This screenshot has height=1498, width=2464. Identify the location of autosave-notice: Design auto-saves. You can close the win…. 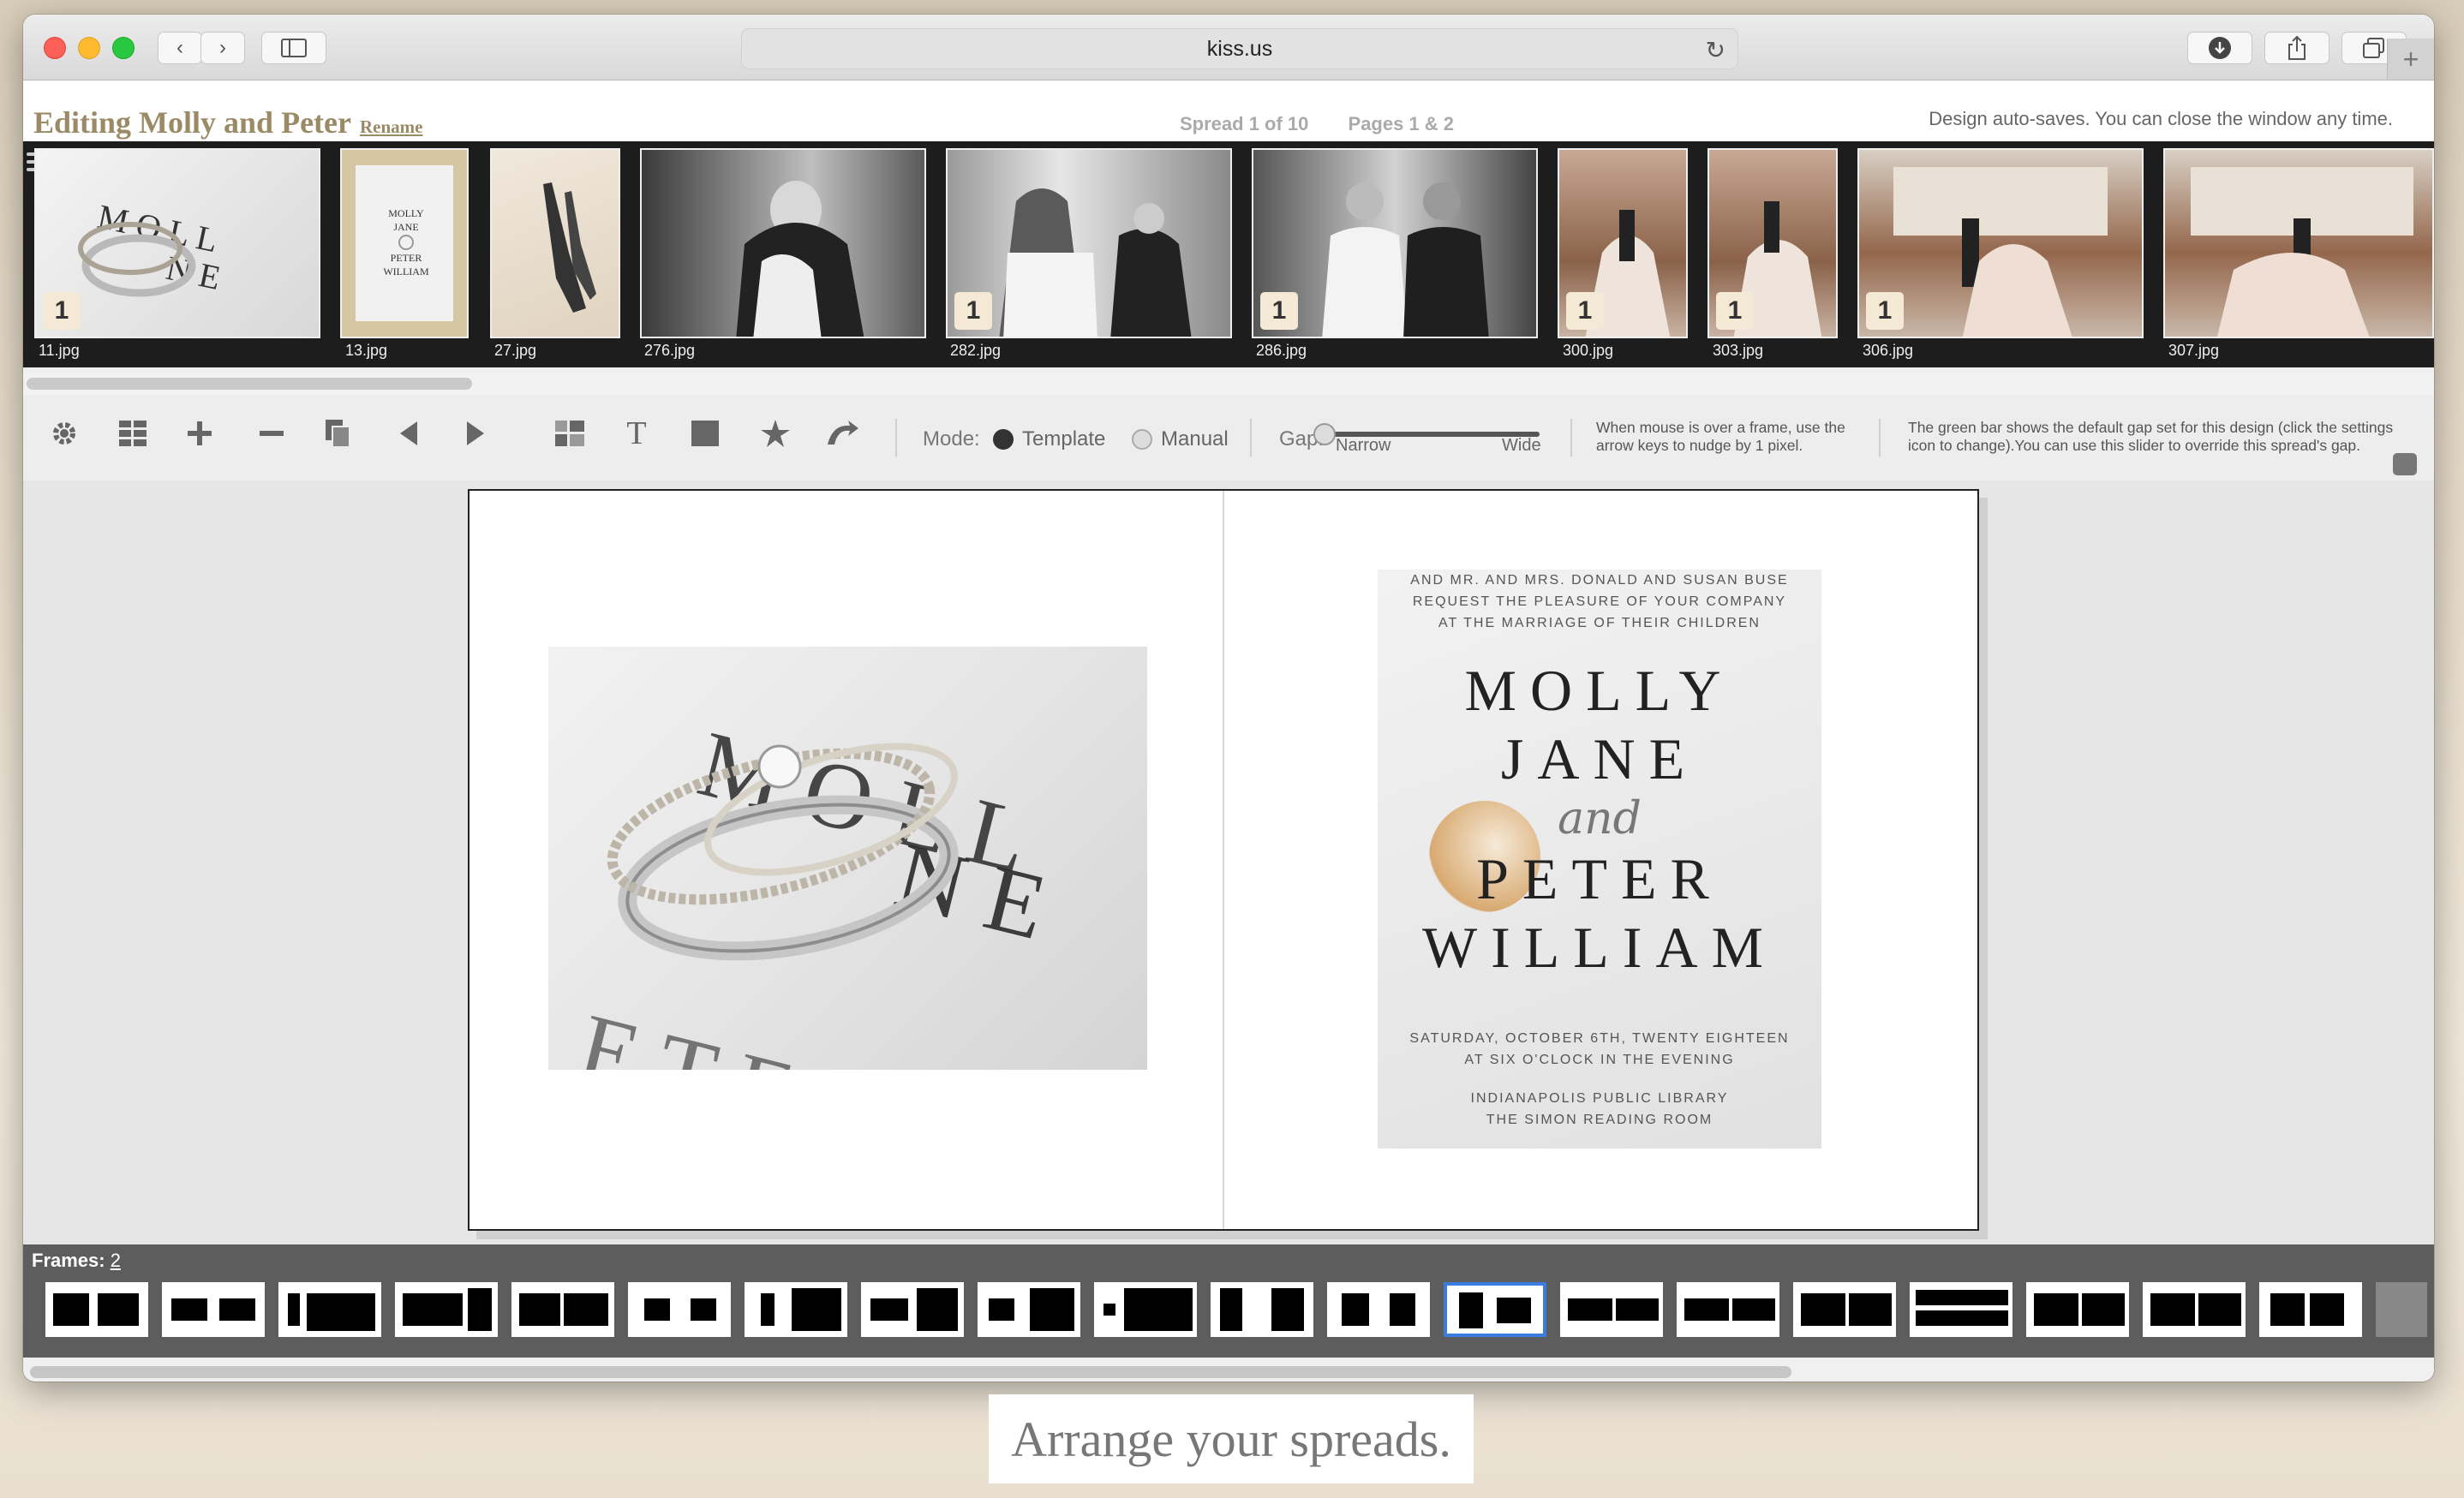
(2161, 118).